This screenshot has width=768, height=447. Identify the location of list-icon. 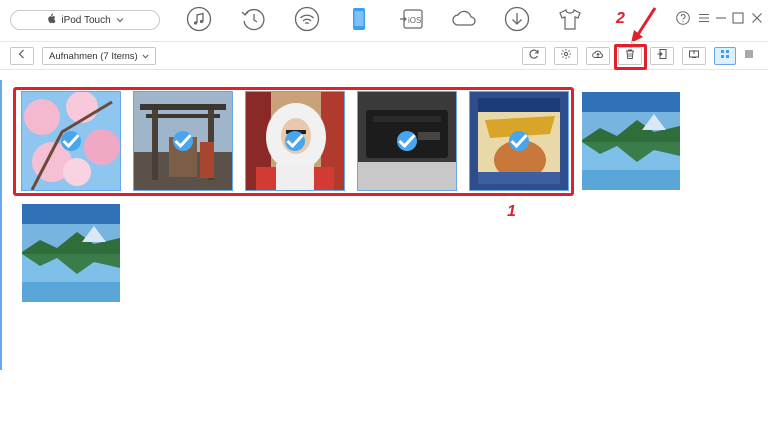
(749, 56).